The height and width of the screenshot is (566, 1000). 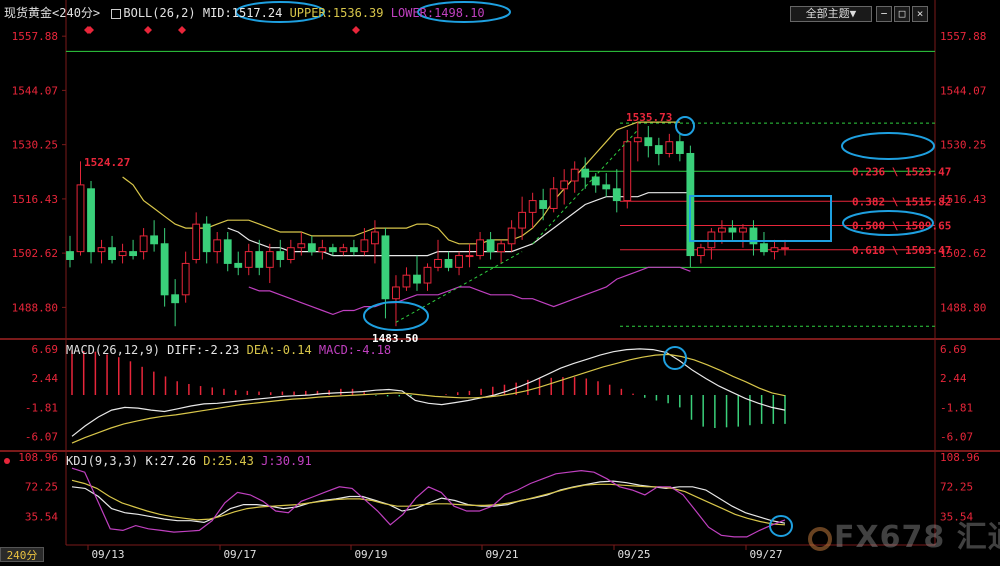 What do you see at coordinates (901, 226) in the screenshot?
I see `fib-level-label: 0.500 \ 1509.65` at bounding box center [901, 226].